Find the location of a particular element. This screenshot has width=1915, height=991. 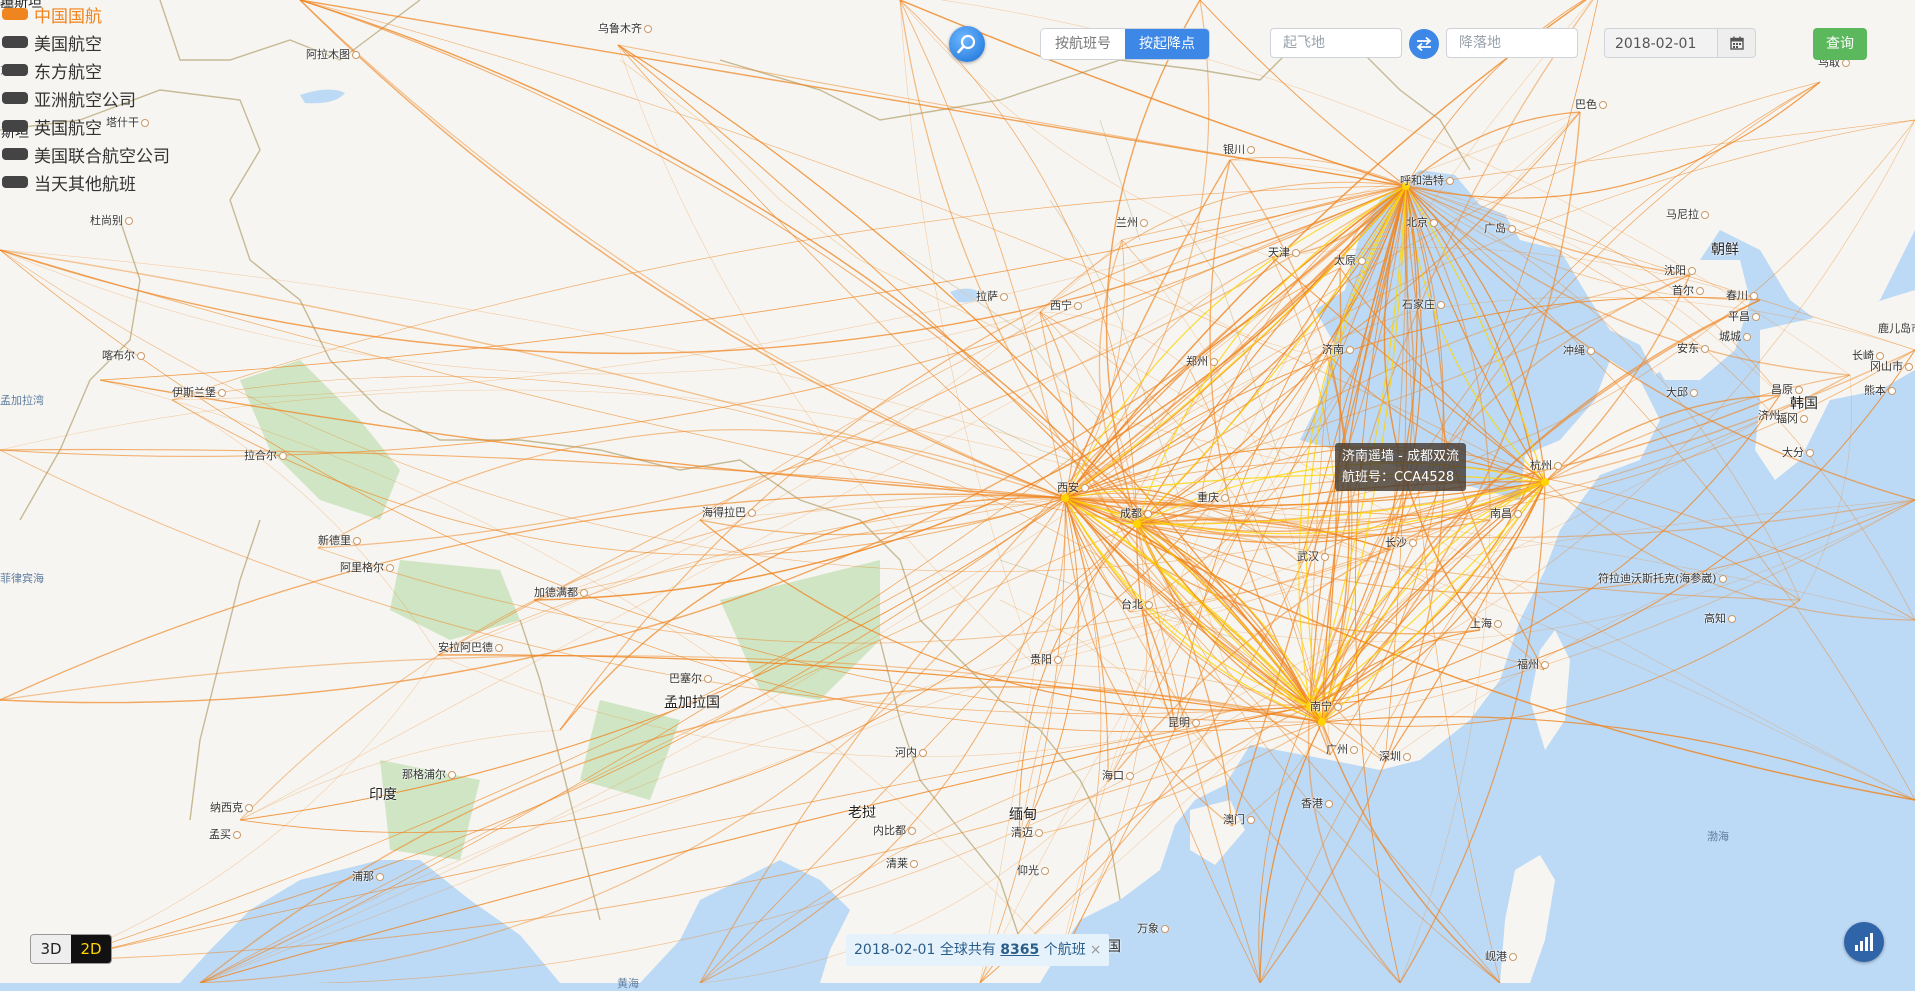

city-label: 呼和浩特 is located at coordinates (1427, 180).